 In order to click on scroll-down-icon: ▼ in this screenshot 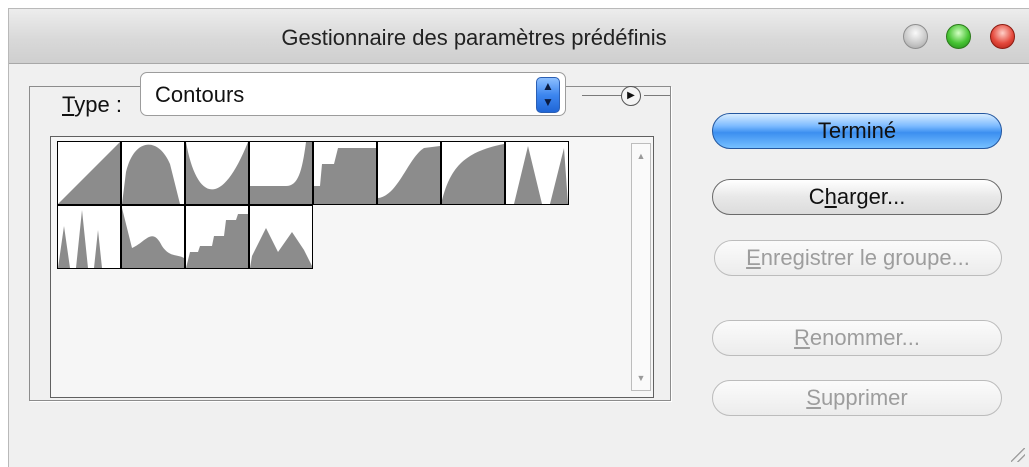, I will do `click(641, 378)`.